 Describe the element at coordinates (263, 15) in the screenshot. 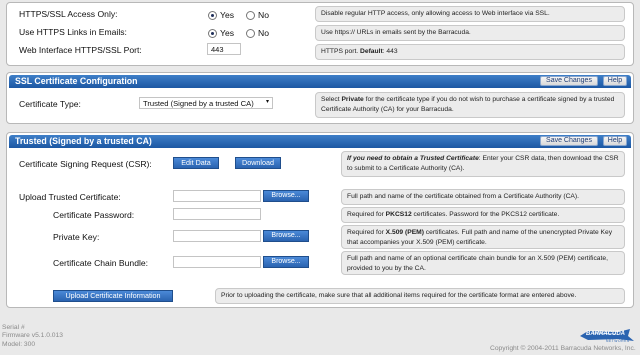

I see `https-only-no-label: No` at that location.